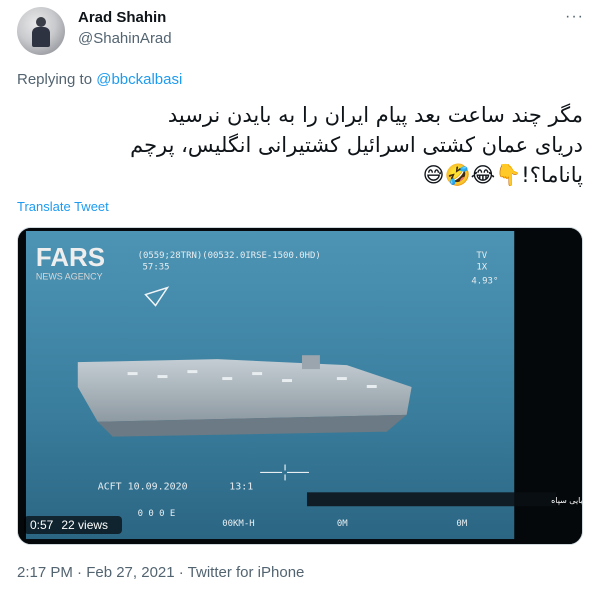 This screenshot has height=597, width=601. I want to click on hud-angle-readout: 4.93°, so click(484, 282).